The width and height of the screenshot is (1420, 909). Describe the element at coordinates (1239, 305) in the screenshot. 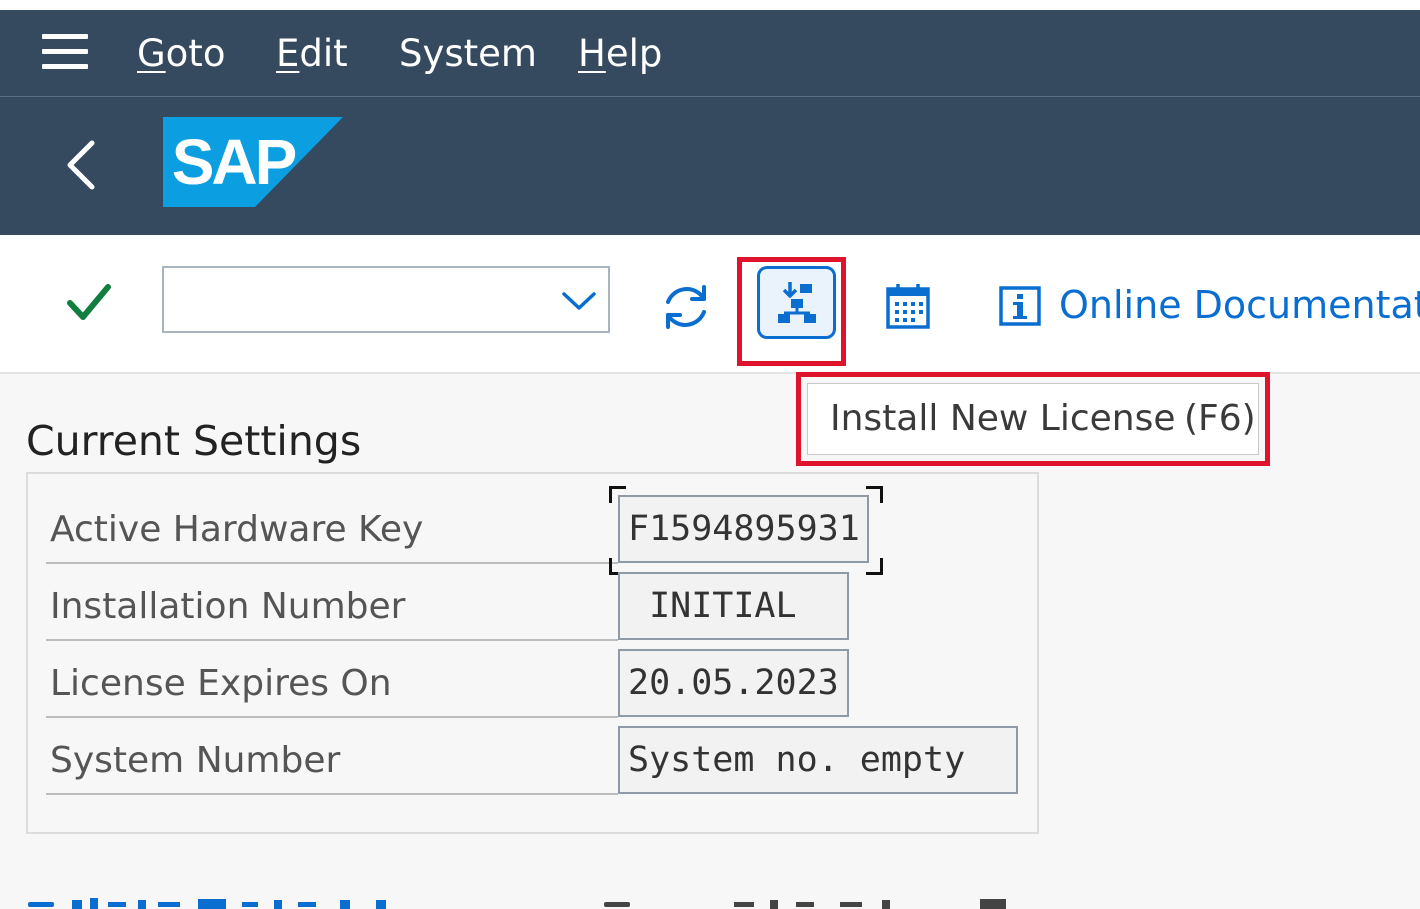

I see `online-documentation-link: Online Documentatio` at that location.